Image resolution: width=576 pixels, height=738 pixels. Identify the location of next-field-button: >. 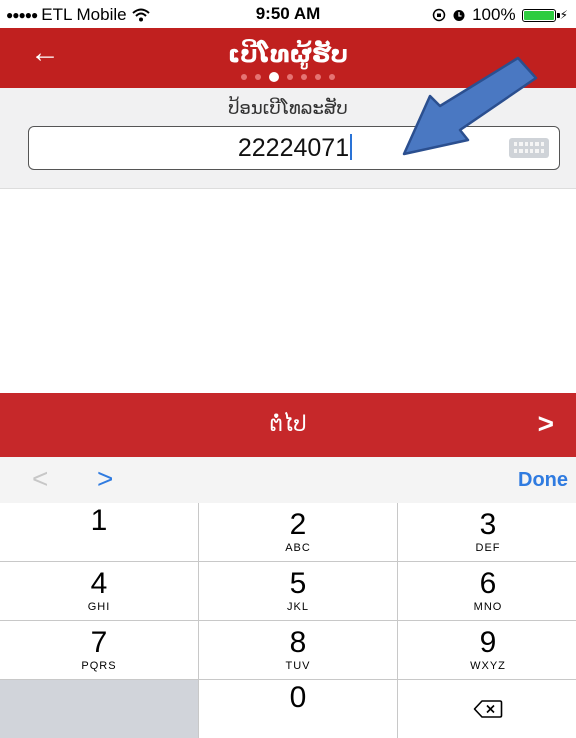
(105, 479).